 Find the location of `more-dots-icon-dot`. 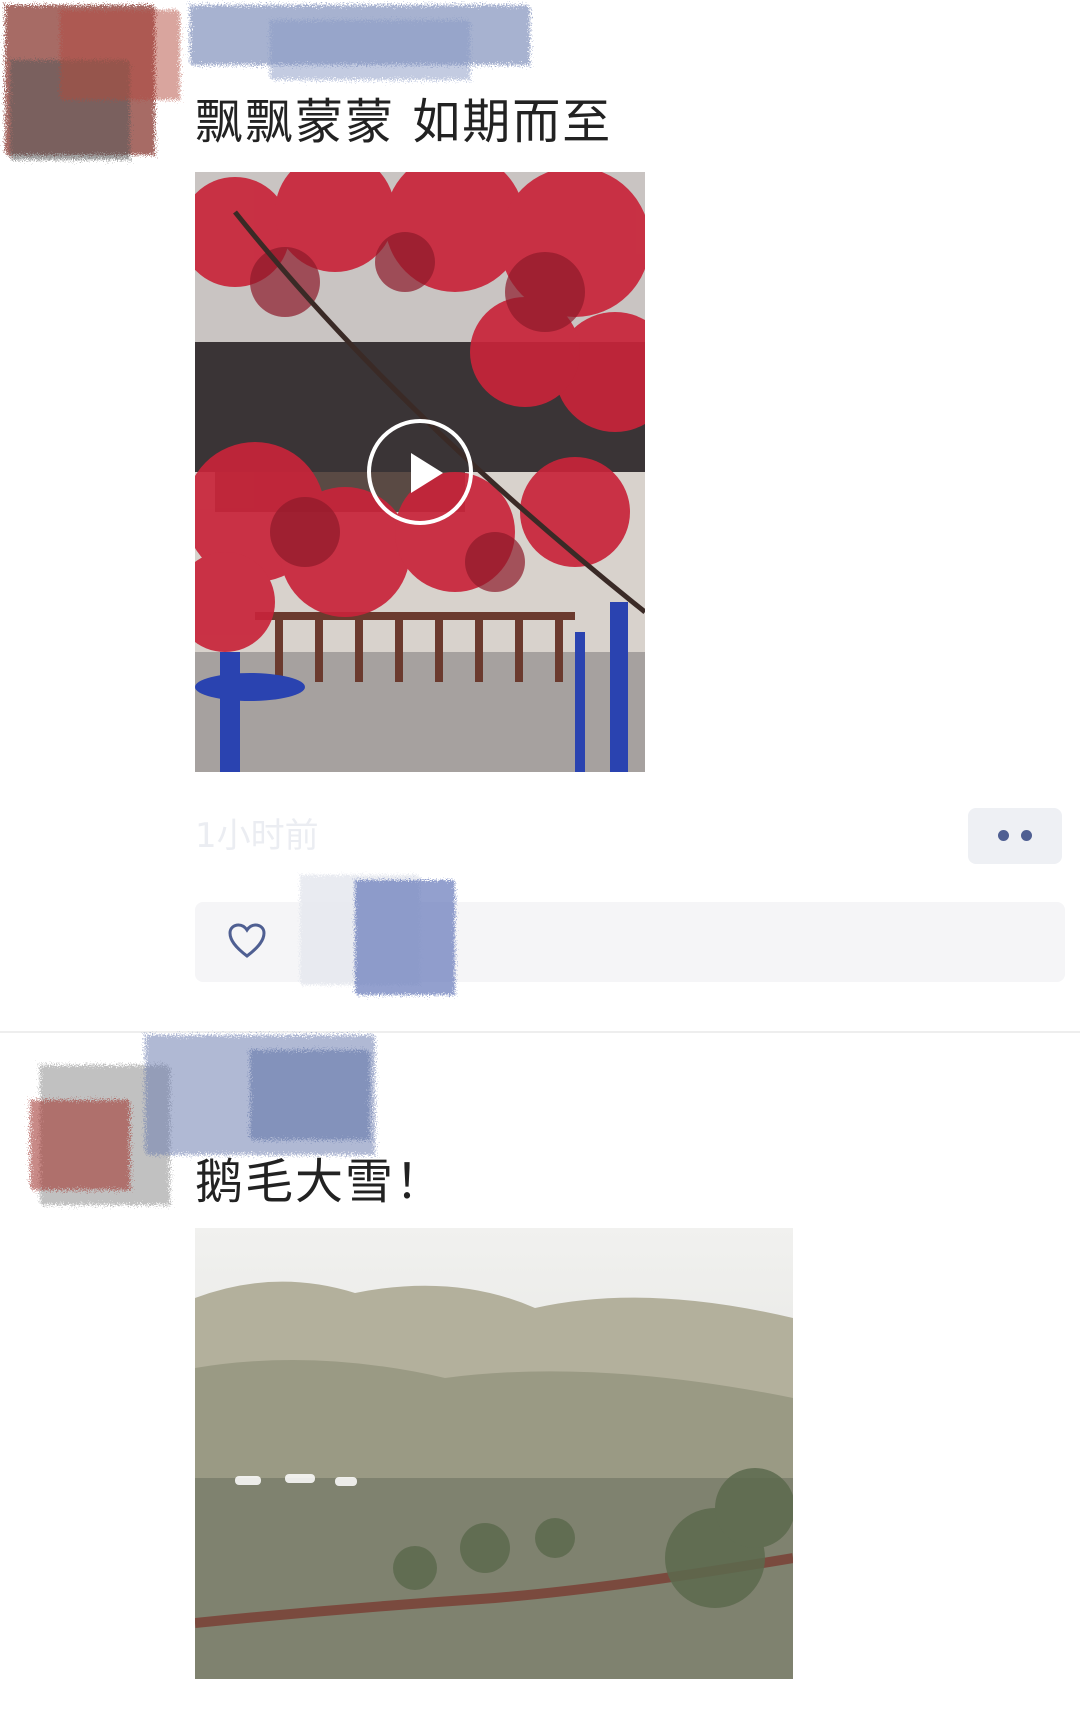

more-dots-icon-dot is located at coordinates (1026, 835).